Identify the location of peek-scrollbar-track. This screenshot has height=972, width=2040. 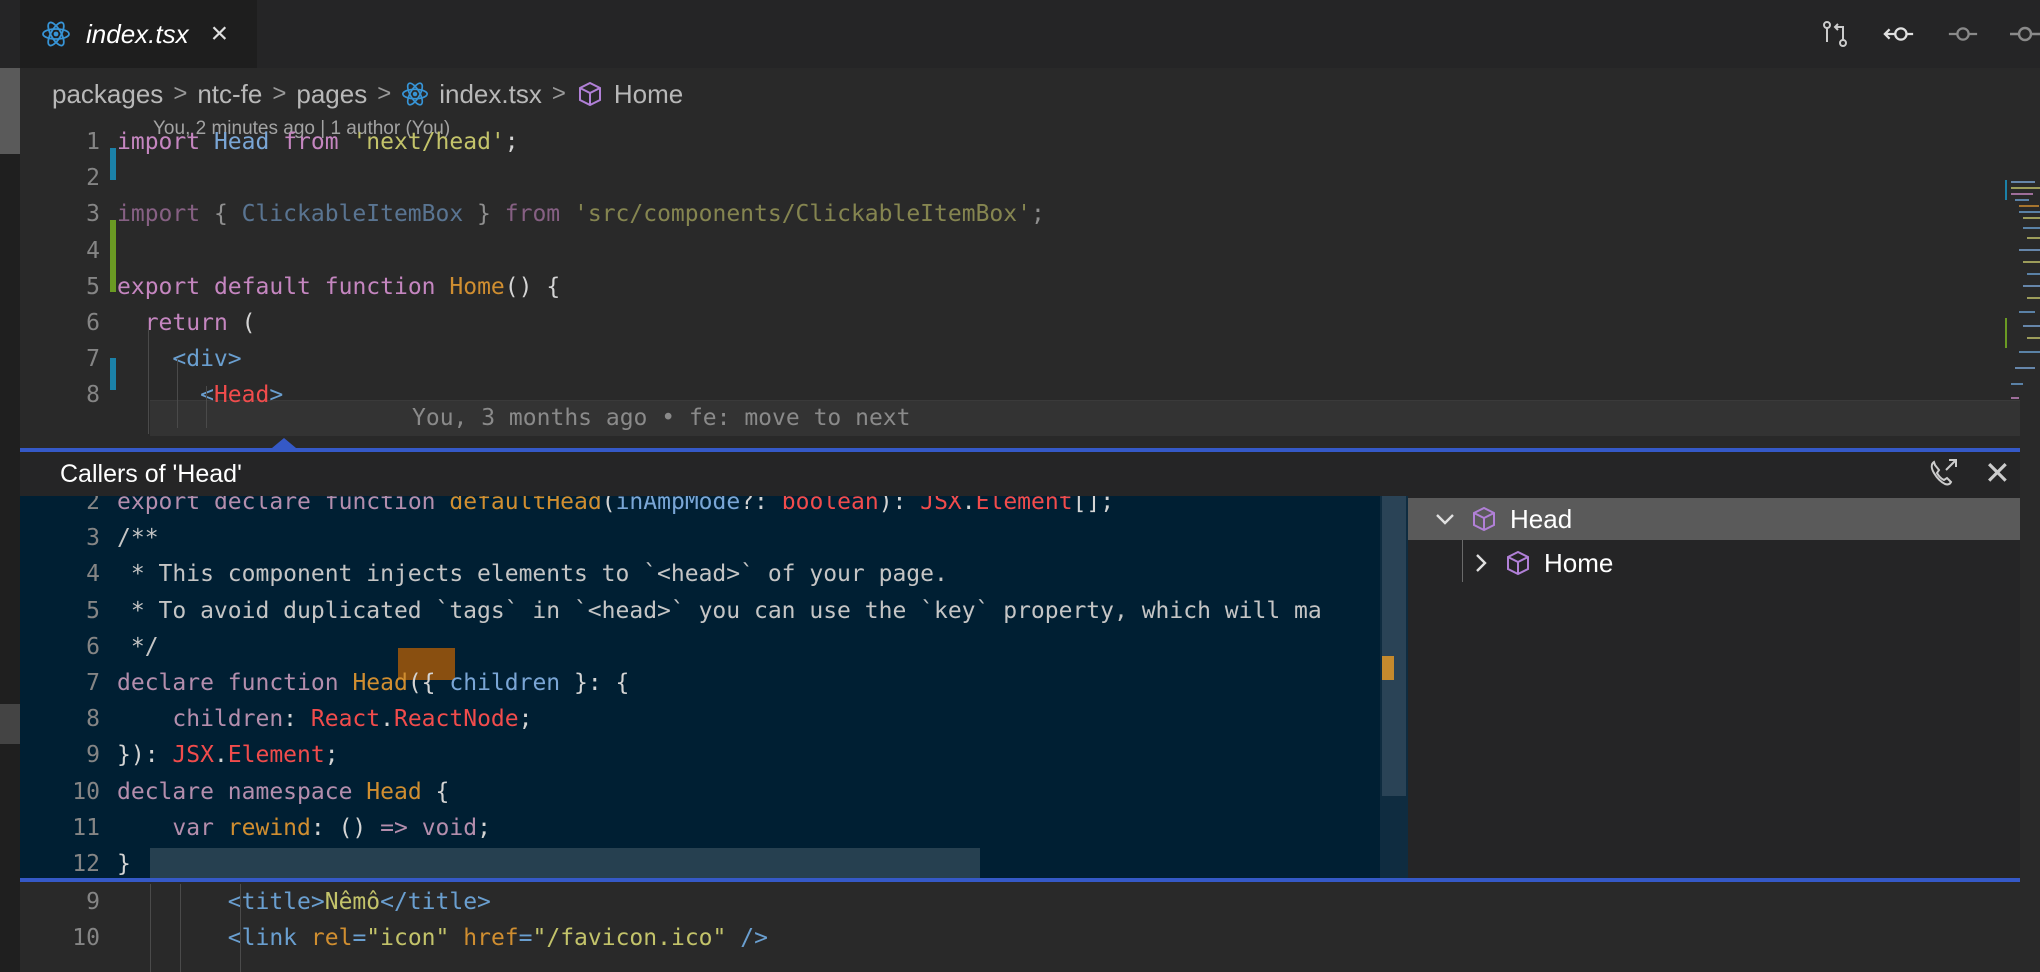
(1394, 689).